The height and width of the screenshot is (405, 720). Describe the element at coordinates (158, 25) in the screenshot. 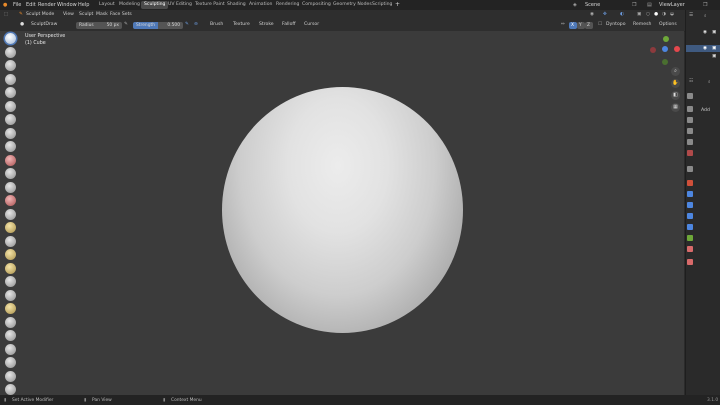

I see `strength-field: Strength 0.500` at that location.